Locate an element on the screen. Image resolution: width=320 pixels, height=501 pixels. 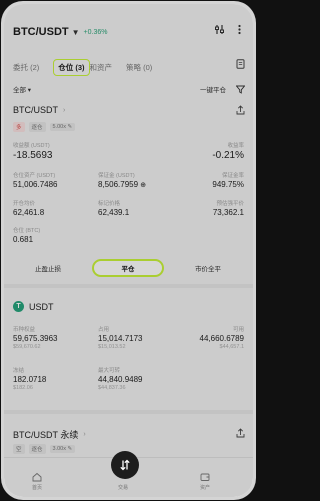
change-percent: +0.36% is located at coordinates (95, 32).